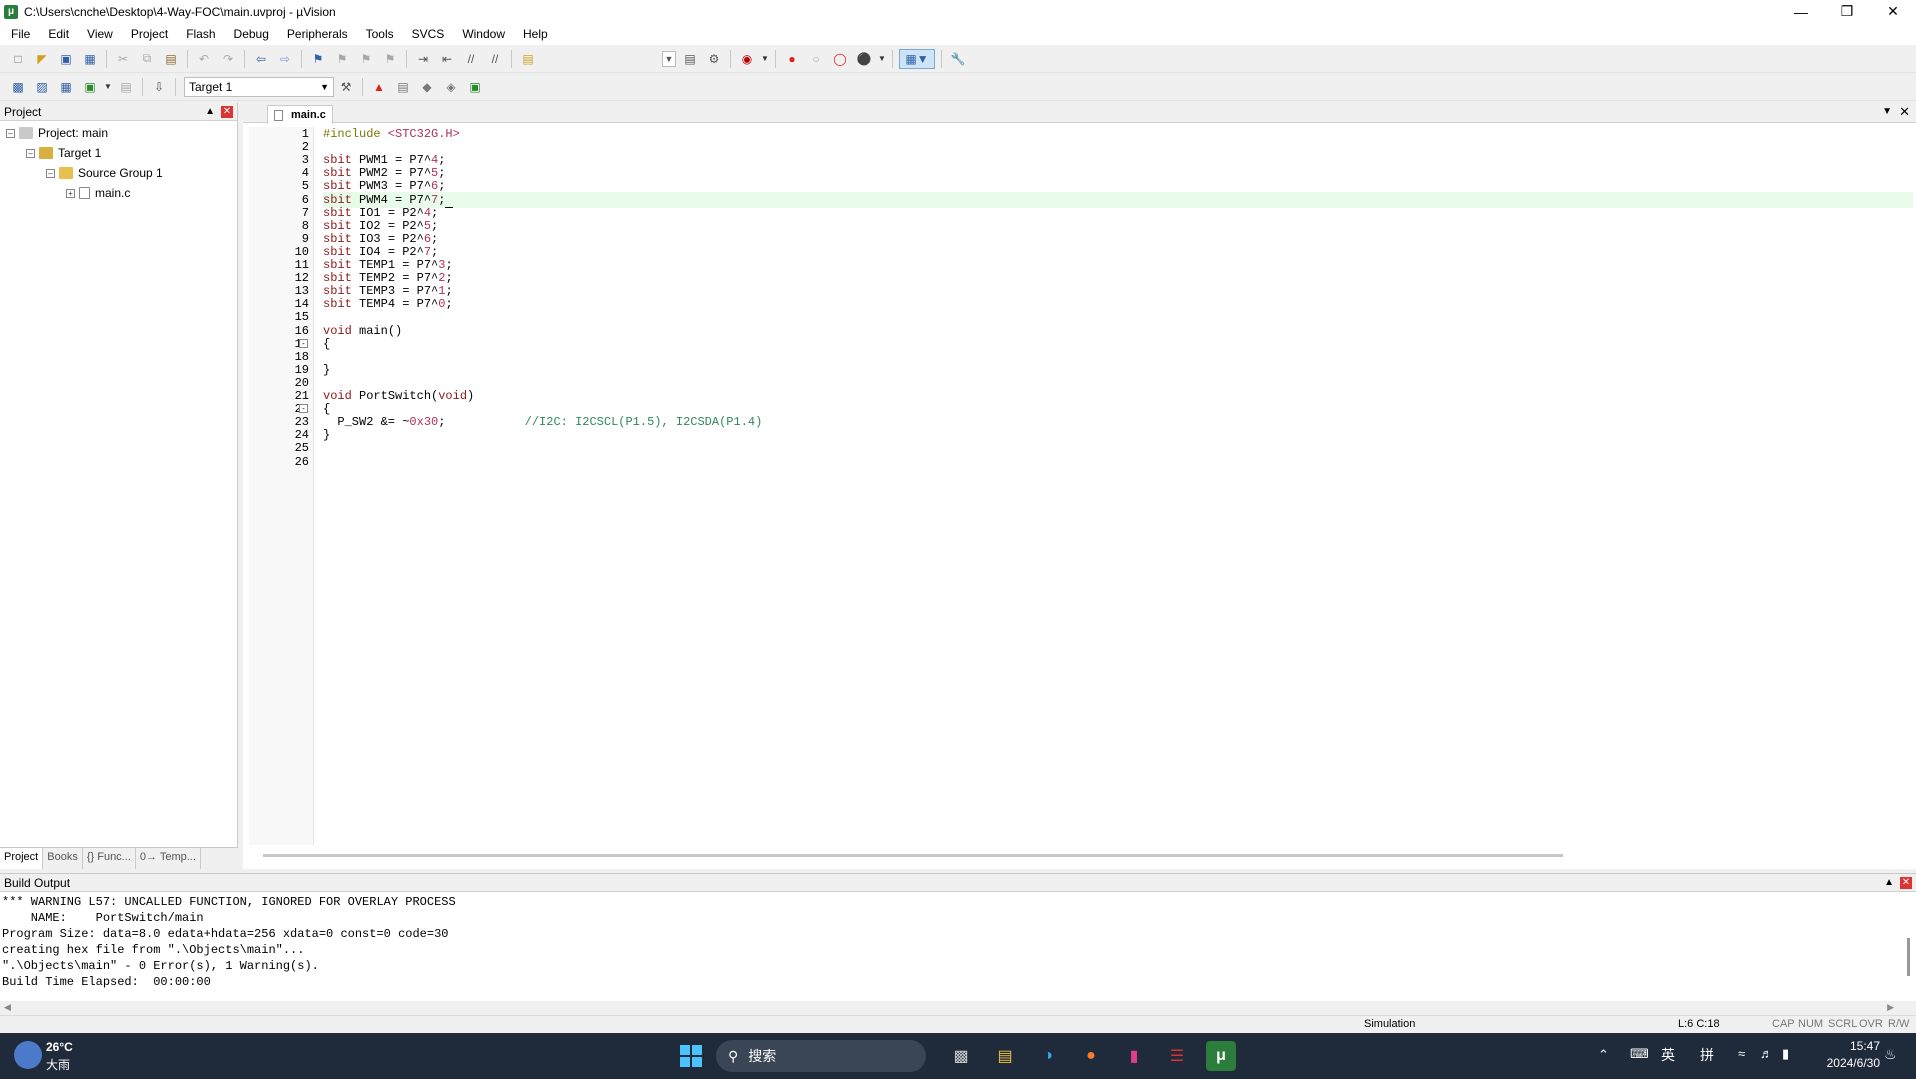  I want to click on download-icon: ⇩, so click(159, 87).